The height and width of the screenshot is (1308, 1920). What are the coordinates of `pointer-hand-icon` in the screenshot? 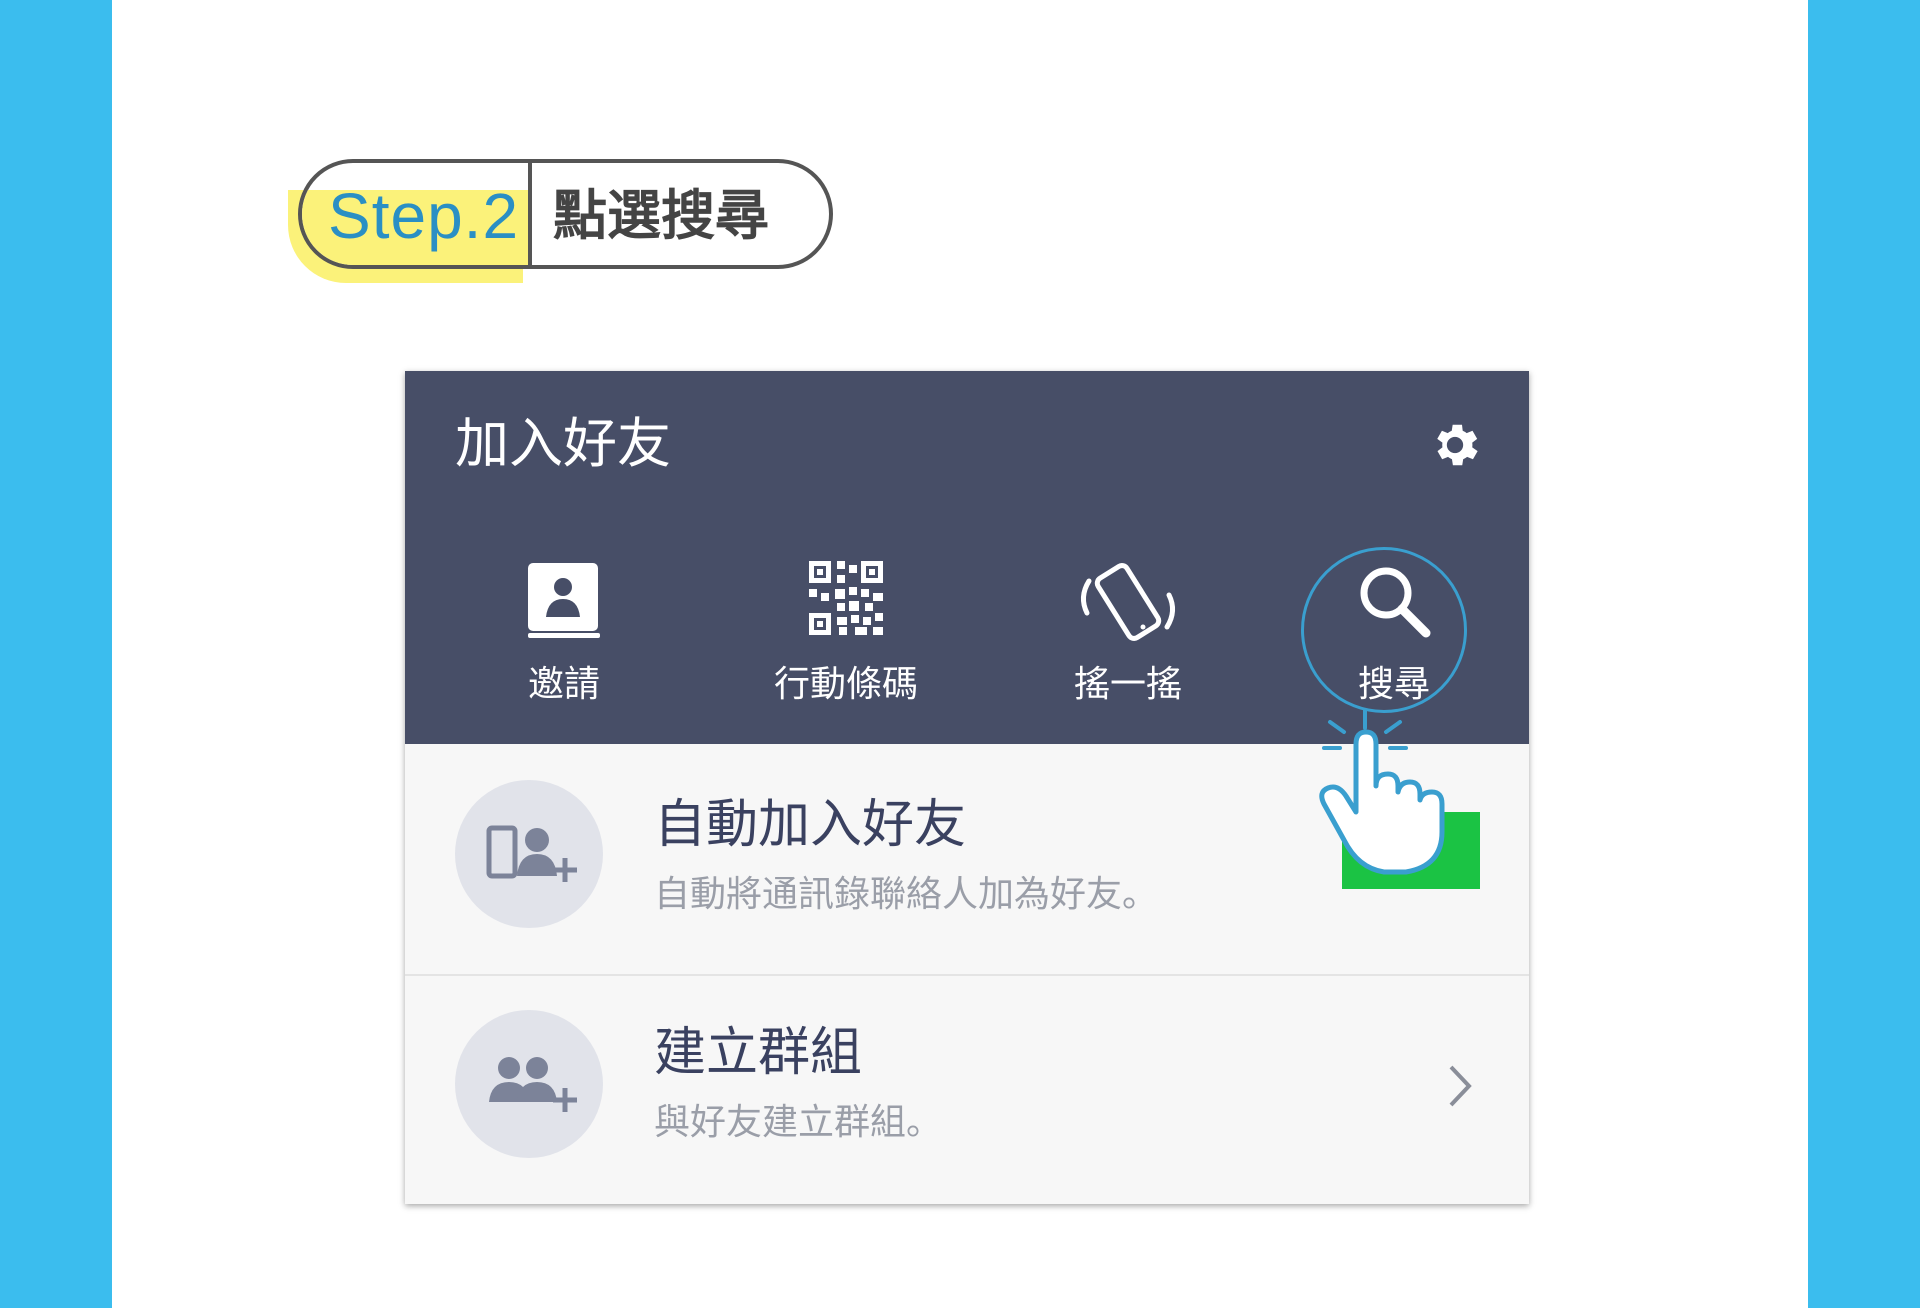 It's located at (1382, 791).